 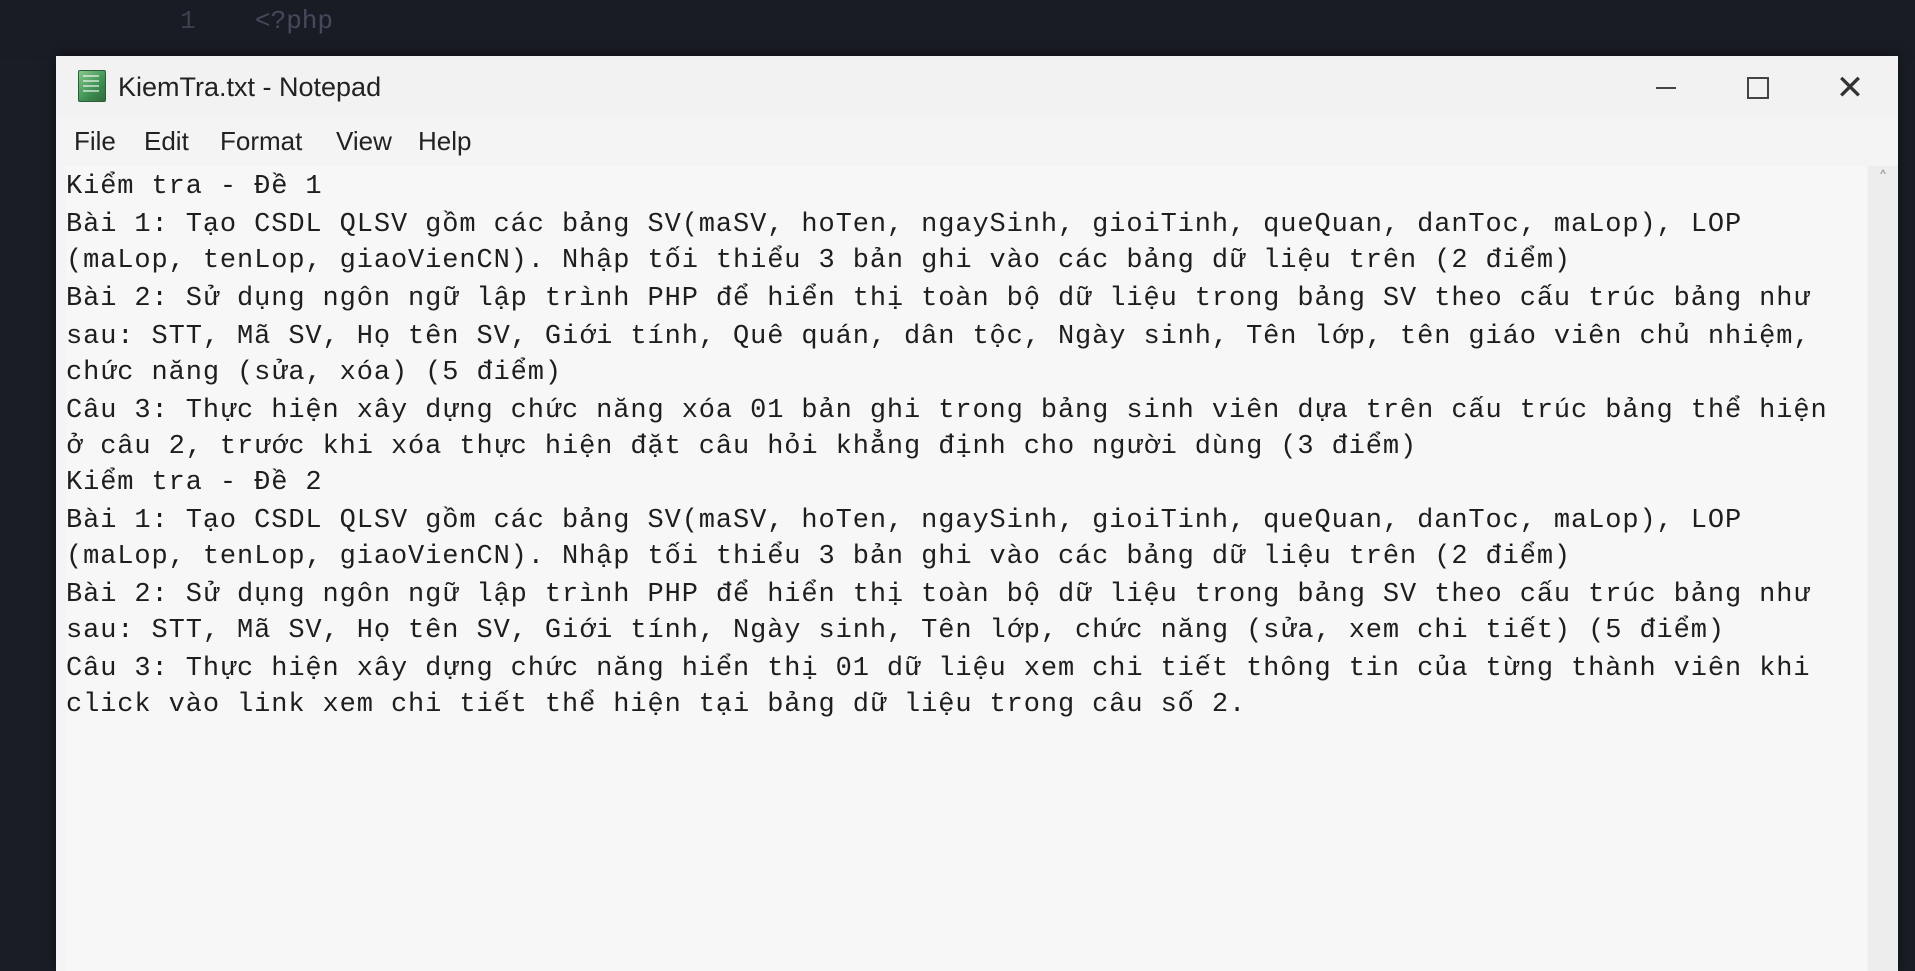 I want to click on menu-bar: File Edit Format View Help, so click(x=977, y=141).